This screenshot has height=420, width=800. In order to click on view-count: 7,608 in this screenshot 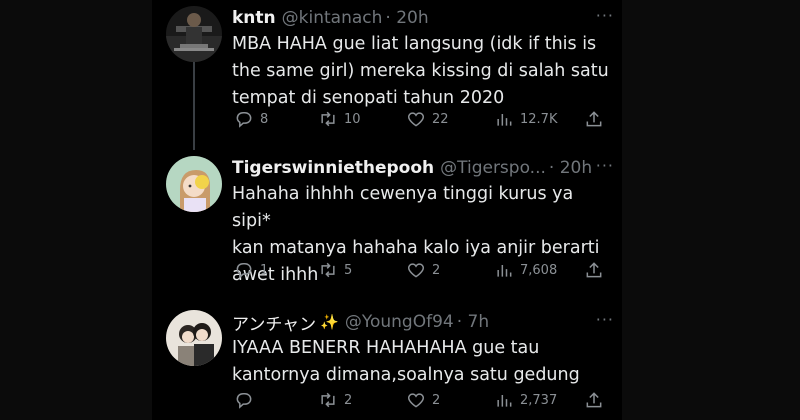, I will do `click(539, 270)`.